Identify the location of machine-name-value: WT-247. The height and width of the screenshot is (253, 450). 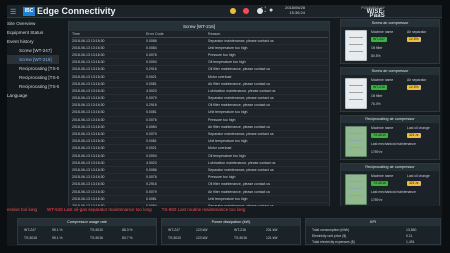
(379, 39).